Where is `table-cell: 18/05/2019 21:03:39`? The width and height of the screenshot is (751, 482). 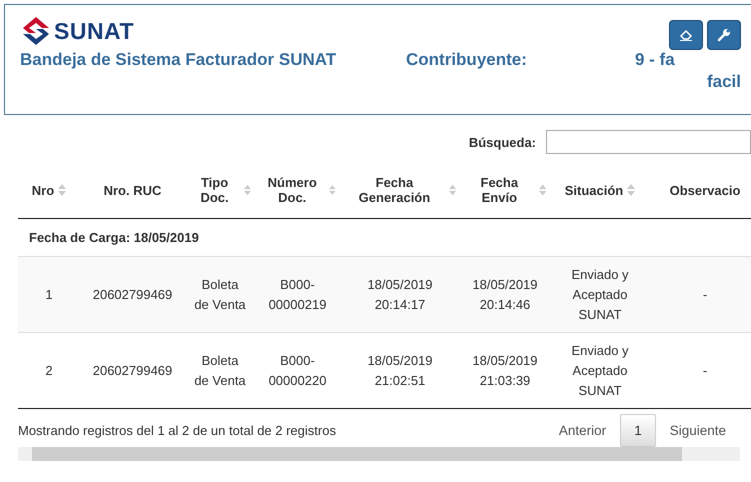 table-cell: 18/05/2019 21:03:39 is located at coordinates (505, 370).